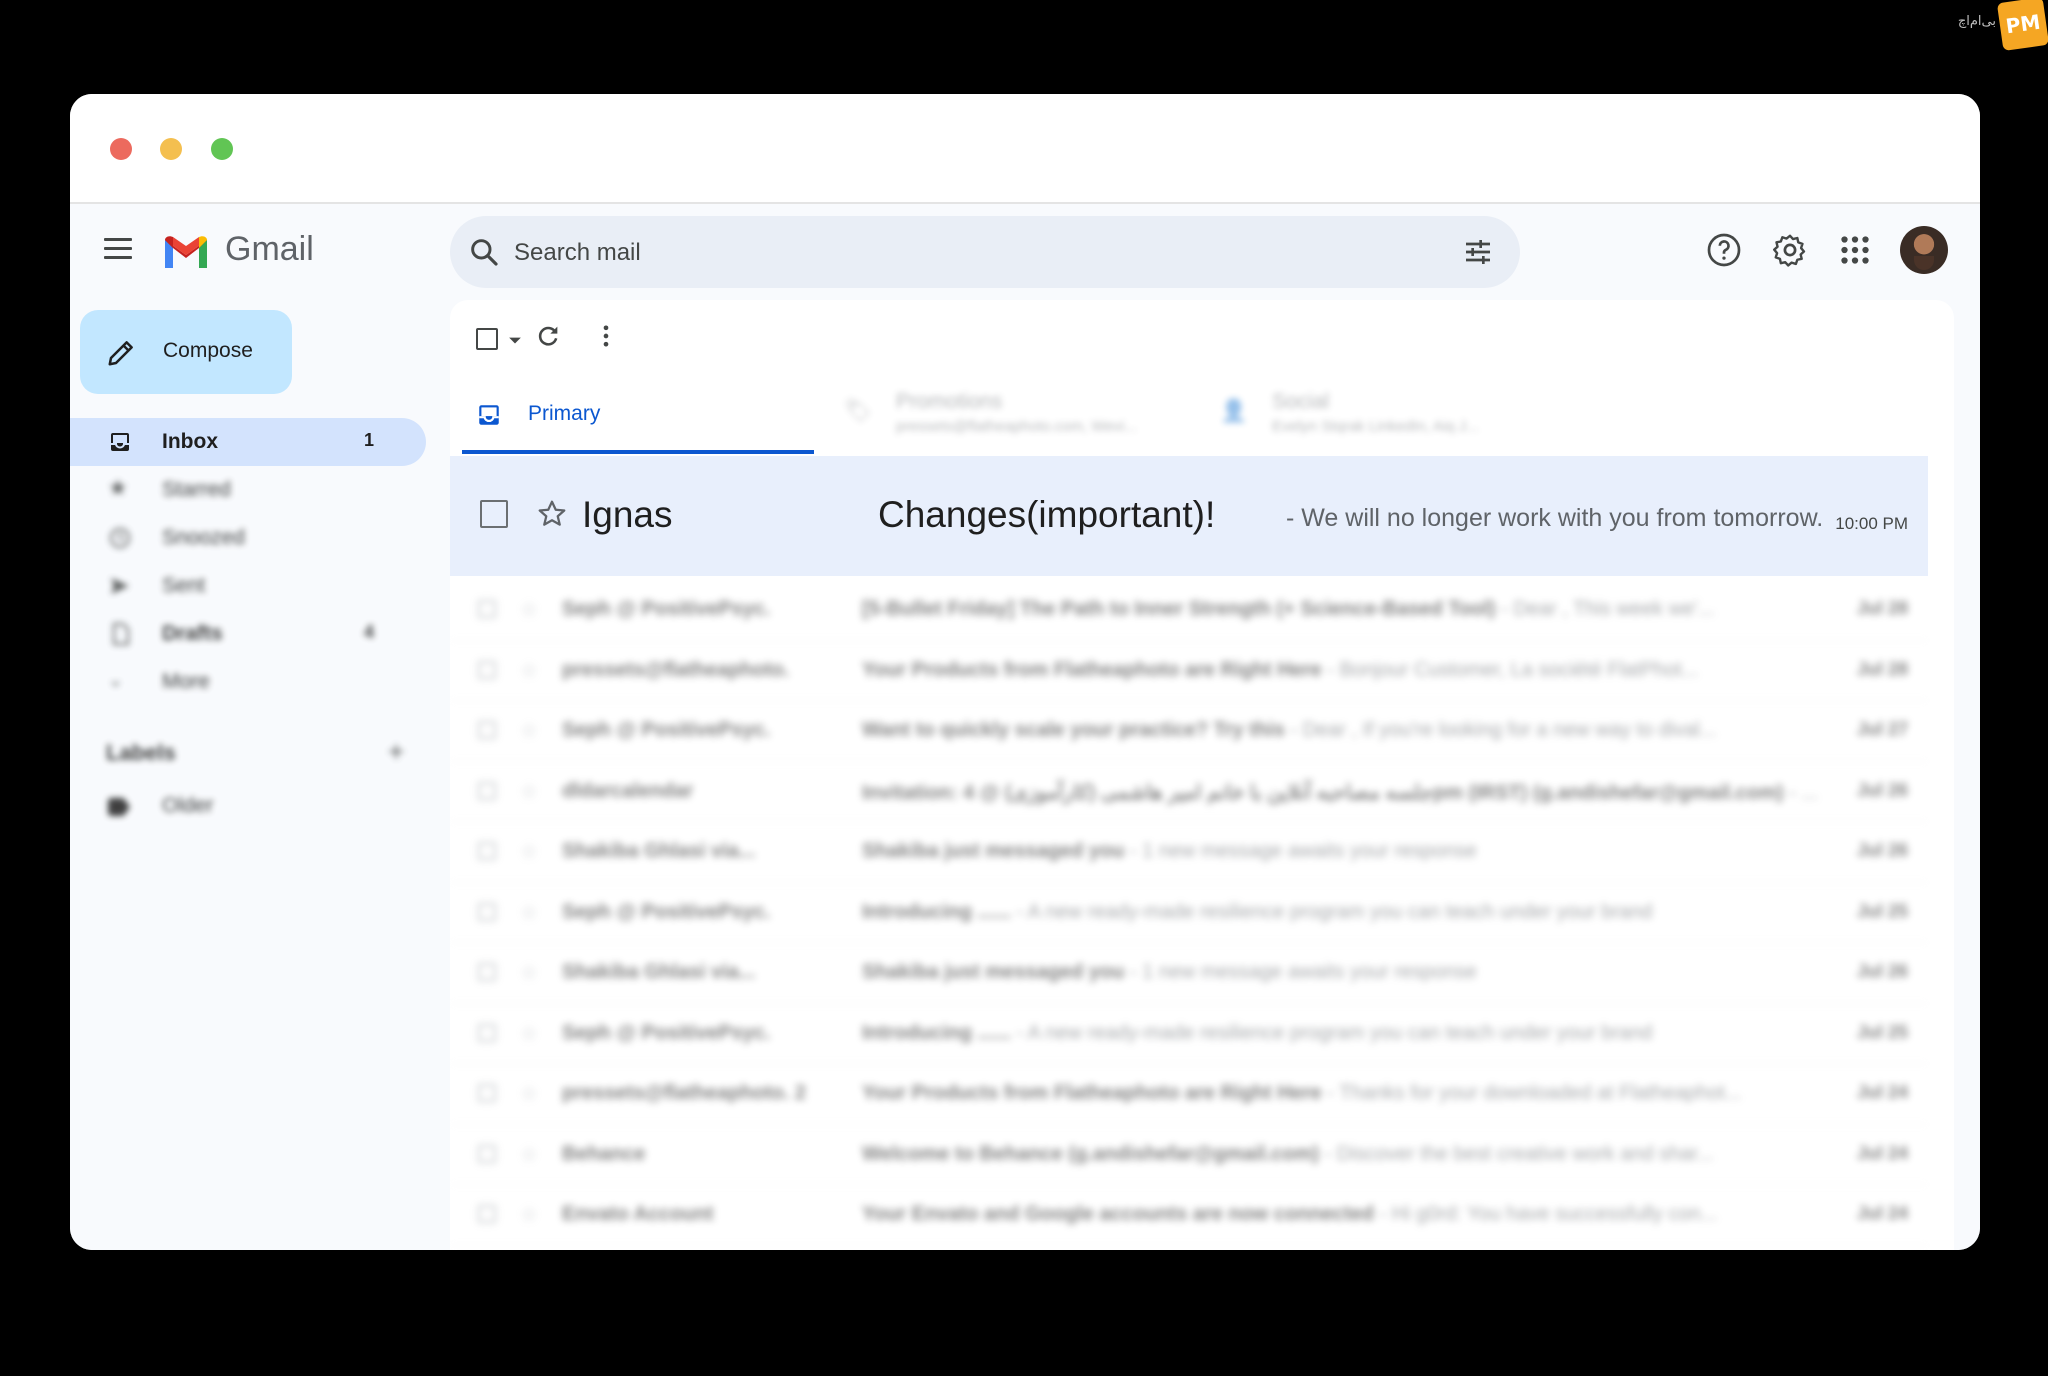  Describe the element at coordinates (121, 149) in the screenshot. I see `close-window-button` at that location.